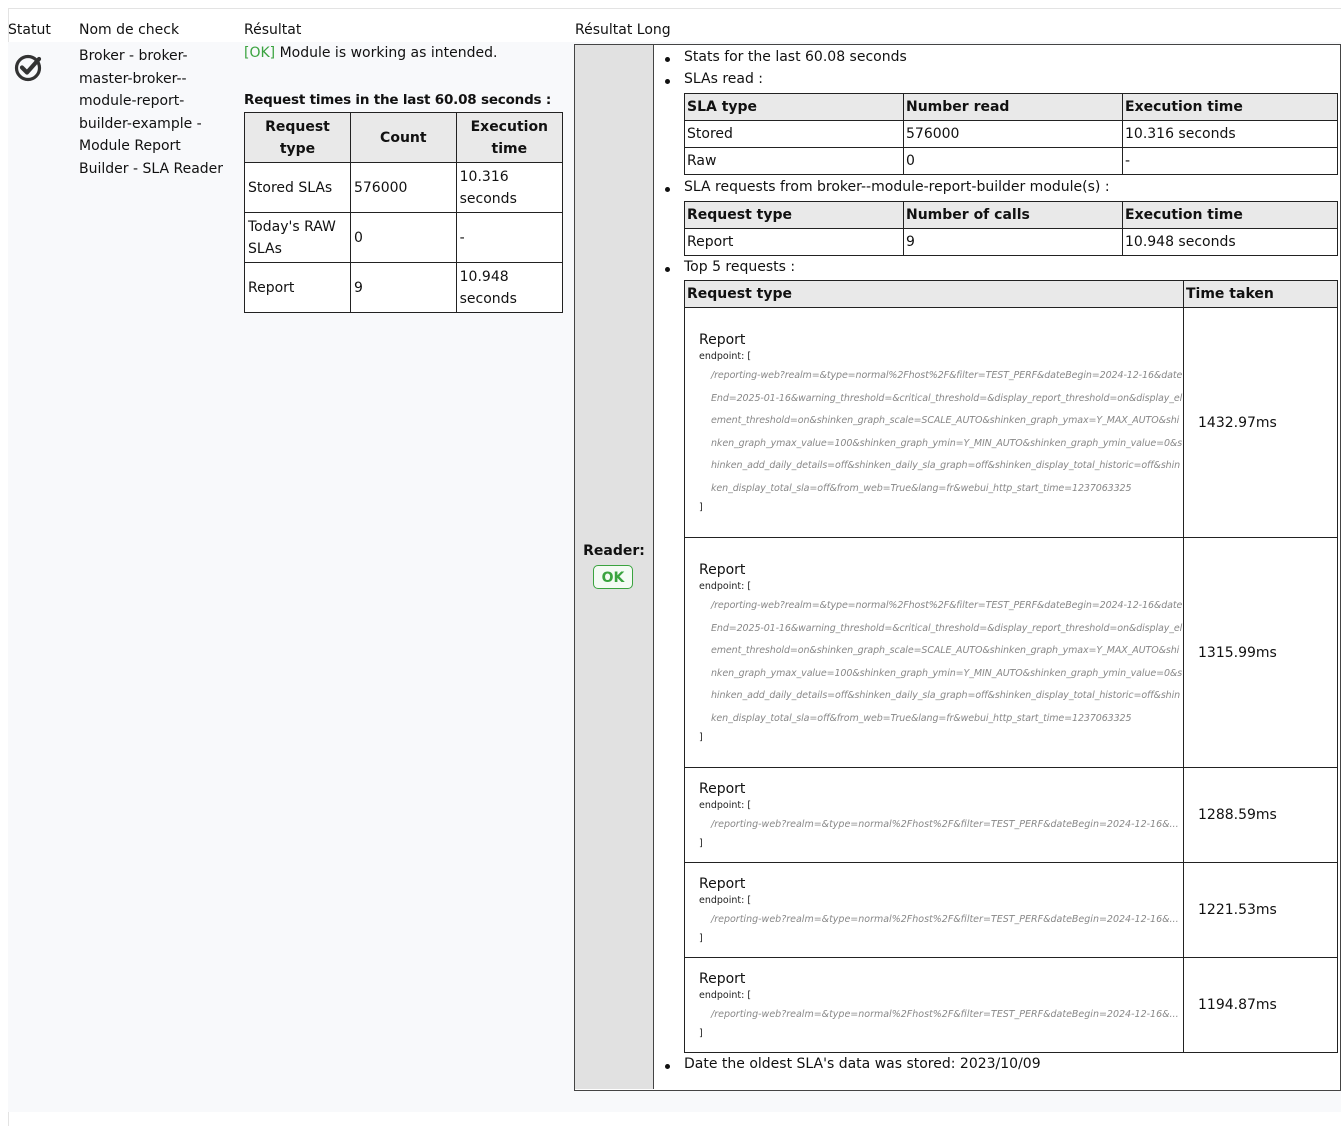  Describe the element at coordinates (129, 30) in the screenshot. I see `header-nom-de-check: Nom de check` at that location.